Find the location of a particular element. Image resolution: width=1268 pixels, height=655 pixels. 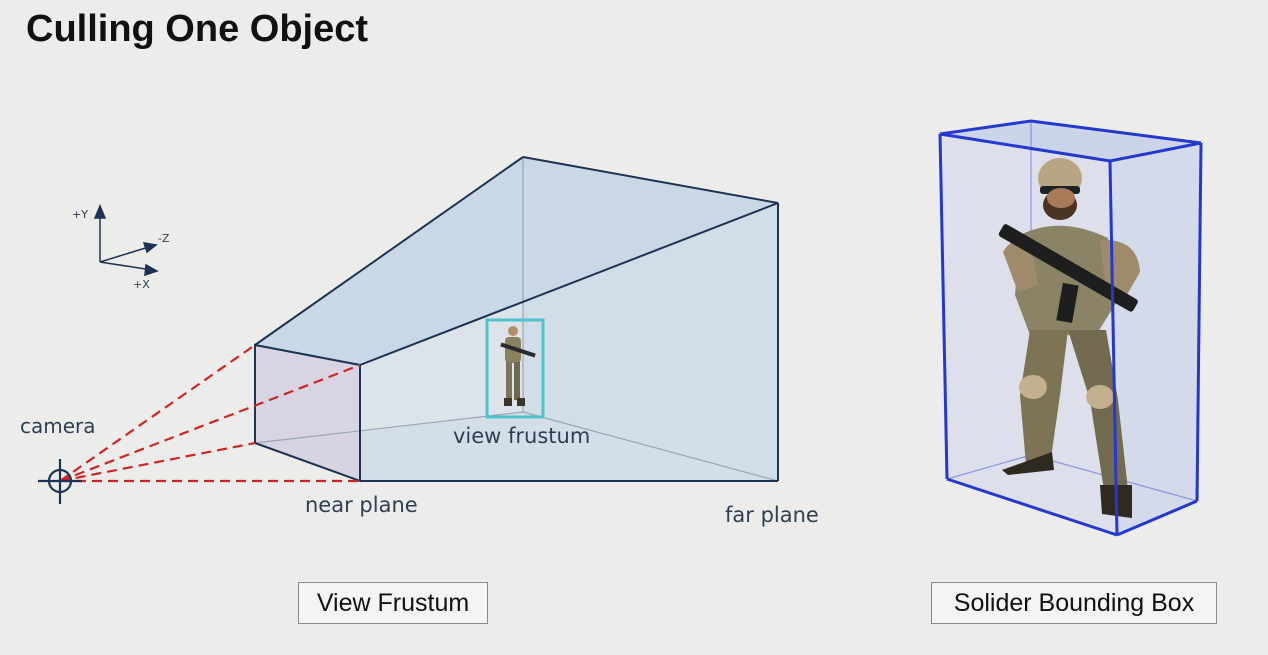

axis-x-label: +X is located at coordinates (141, 284).